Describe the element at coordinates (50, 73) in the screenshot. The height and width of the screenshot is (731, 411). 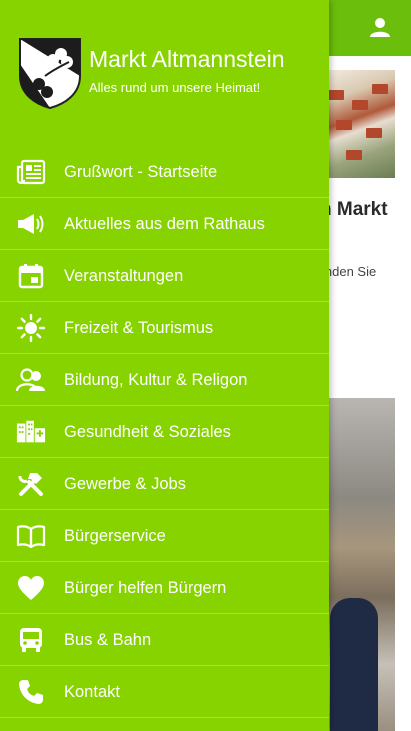
I see `coat-of-arms-logo` at that location.